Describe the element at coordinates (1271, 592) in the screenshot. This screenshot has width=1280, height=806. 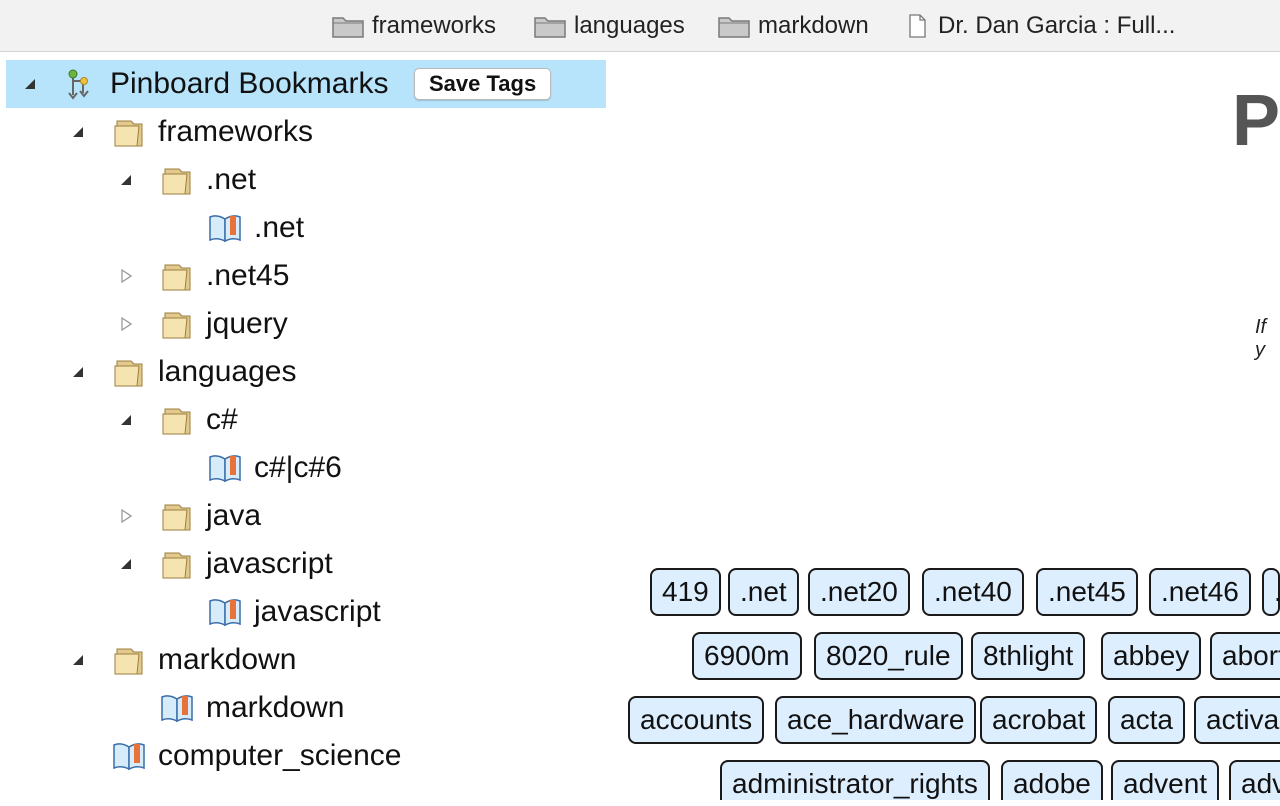
I see `tag-chip: .` at that location.